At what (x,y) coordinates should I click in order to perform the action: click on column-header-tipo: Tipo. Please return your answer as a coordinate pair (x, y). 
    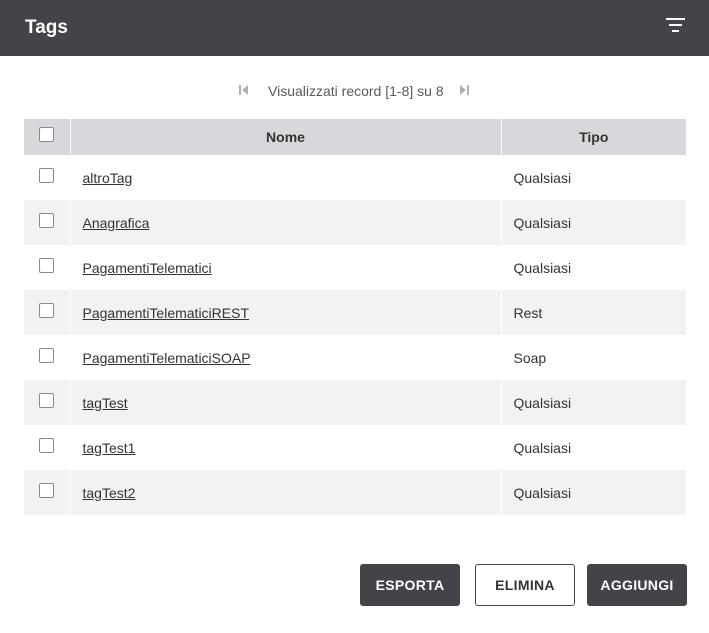
    Looking at the image, I should click on (593, 137).